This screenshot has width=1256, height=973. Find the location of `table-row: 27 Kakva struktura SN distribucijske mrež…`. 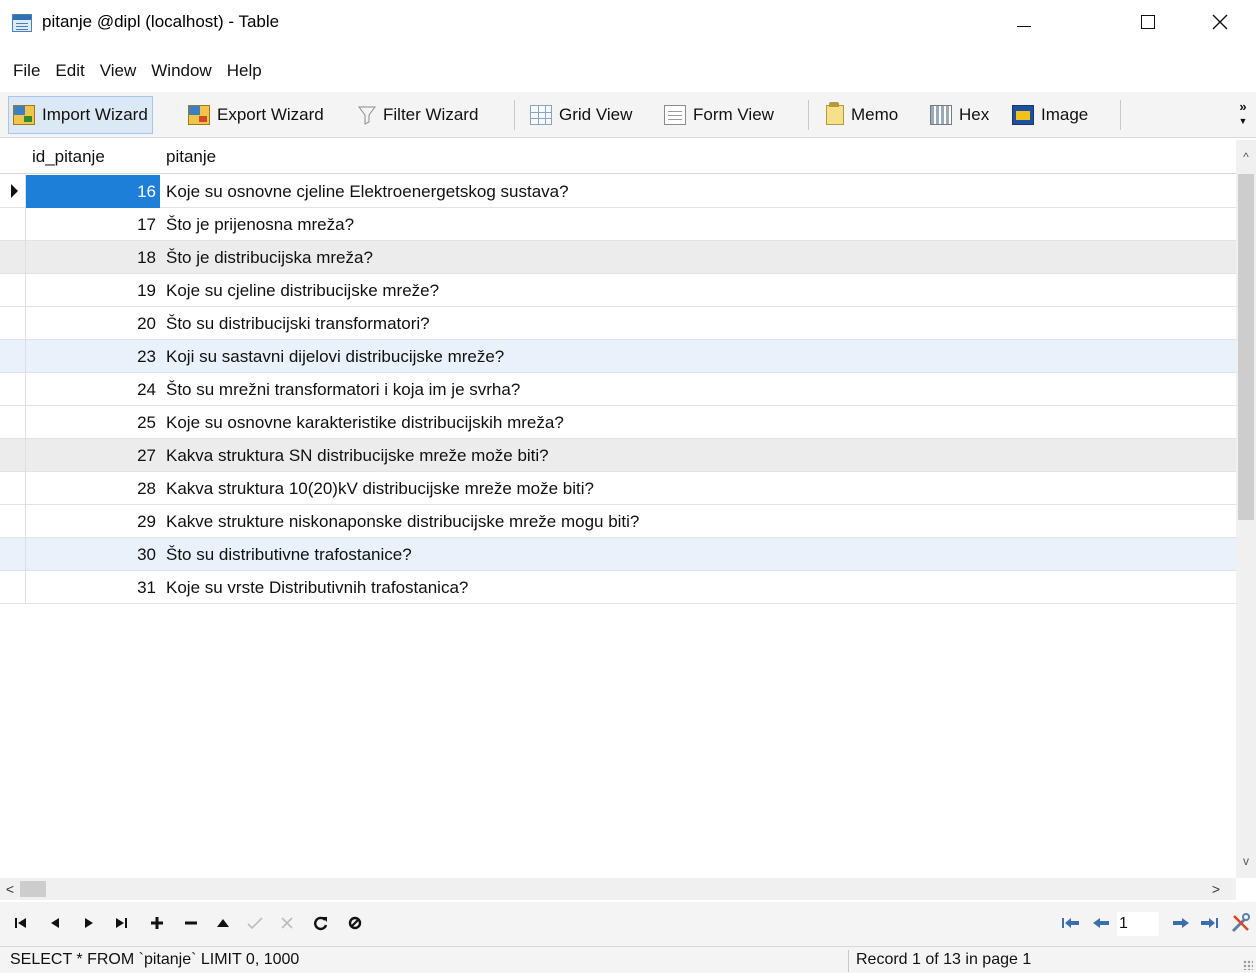

table-row: 27 Kakva struktura SN distribucijske mrež… is located at coordinates (618, 455).